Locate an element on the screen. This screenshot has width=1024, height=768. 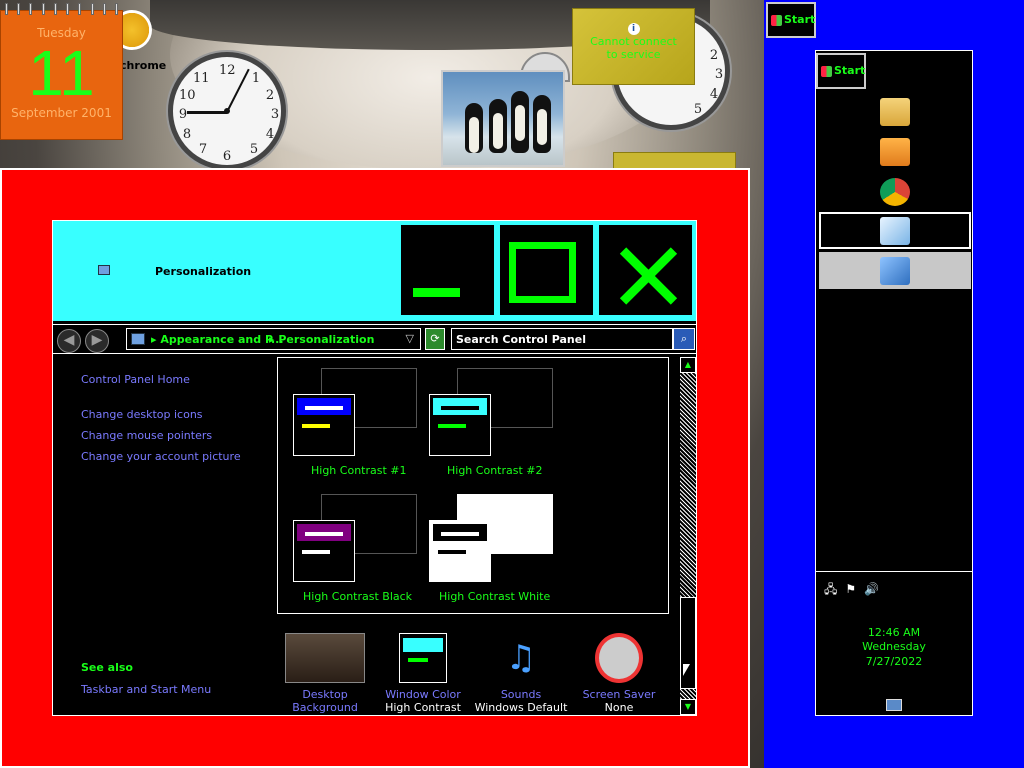
screen-saver-item: Screen Saver None is located at coordinates (619, 673).